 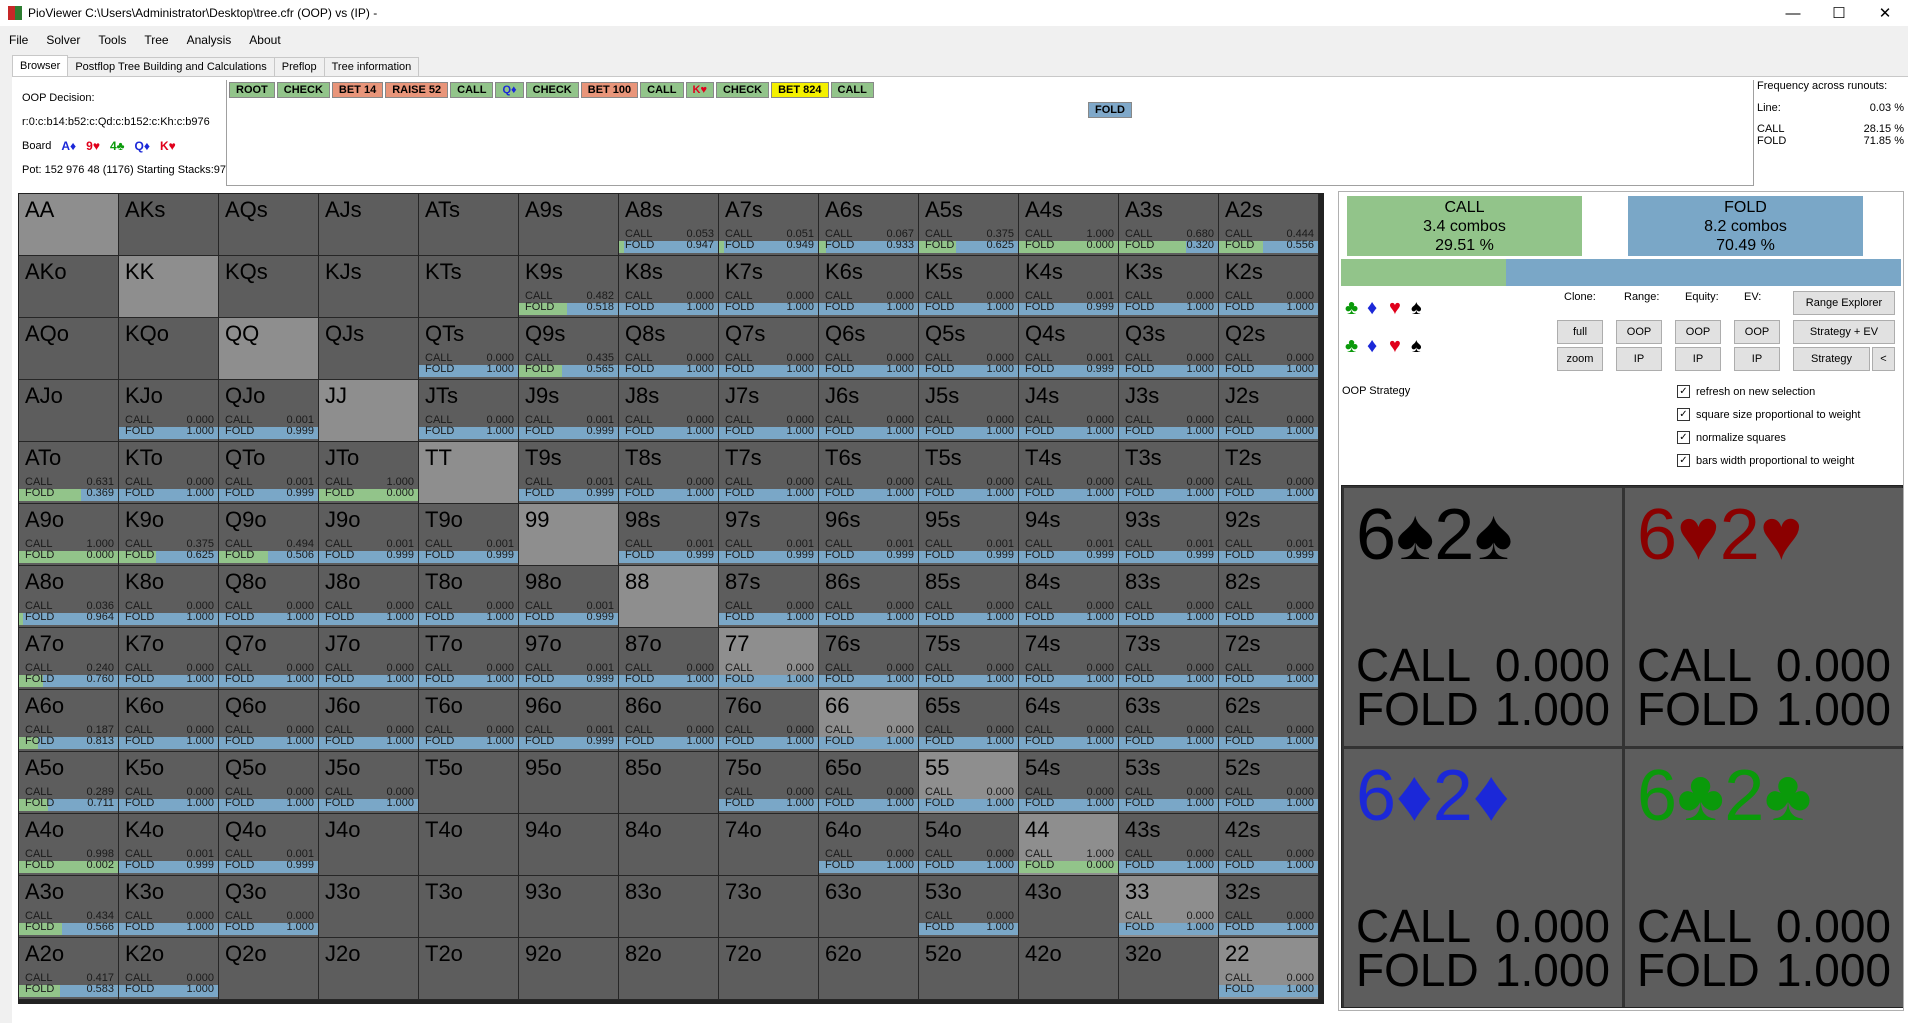 What do you see at coordinates (156, 40) in the screenshot?
I see `menu-tree: Tree` at bounding box center [156, 40].